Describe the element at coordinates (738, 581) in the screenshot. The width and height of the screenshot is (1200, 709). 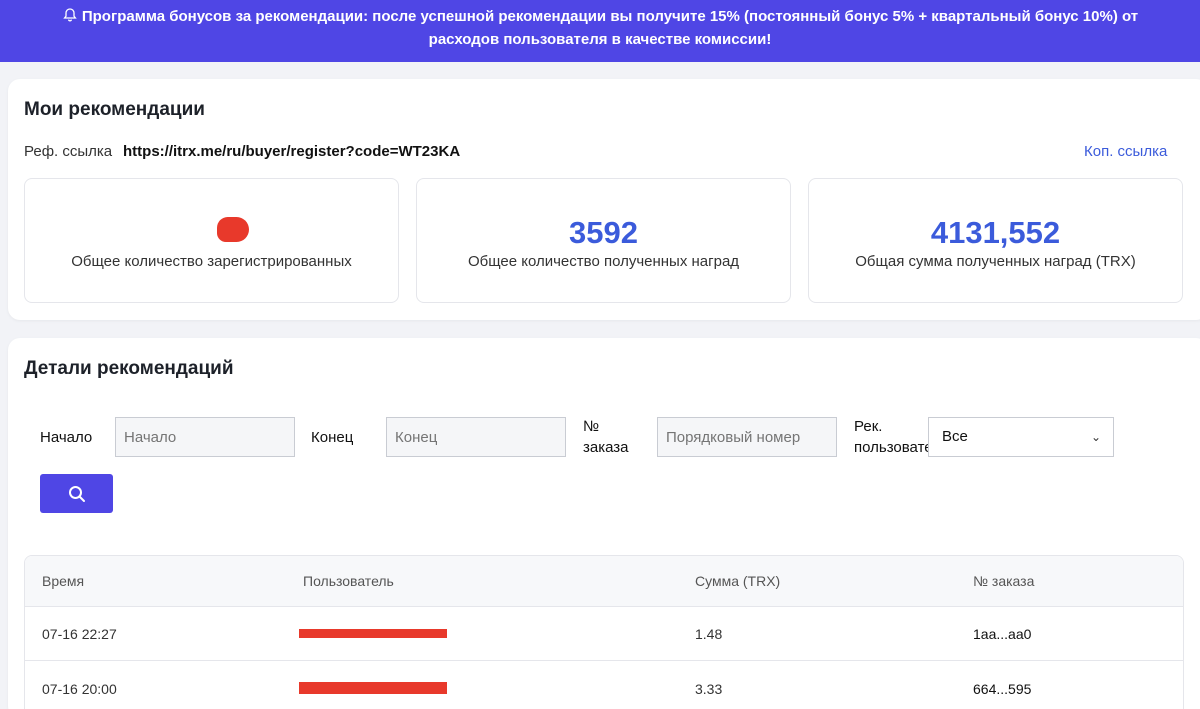
I see `header-amount: Сумма (TRX)` at that location.